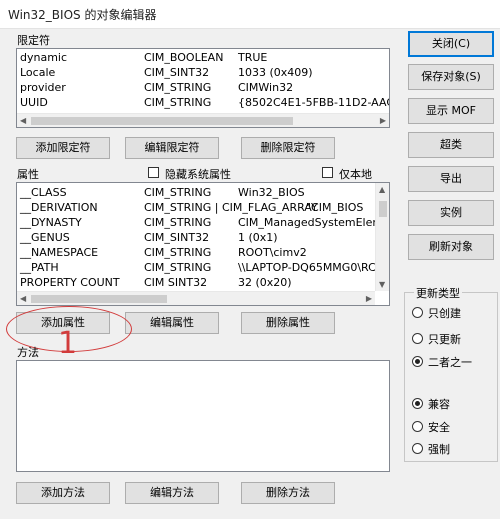 The image size is (500, 519). Describe the element at coordinates (288, 148) in the screenshot. I see `delete-qualifier-button: 删除限定符` at that location.